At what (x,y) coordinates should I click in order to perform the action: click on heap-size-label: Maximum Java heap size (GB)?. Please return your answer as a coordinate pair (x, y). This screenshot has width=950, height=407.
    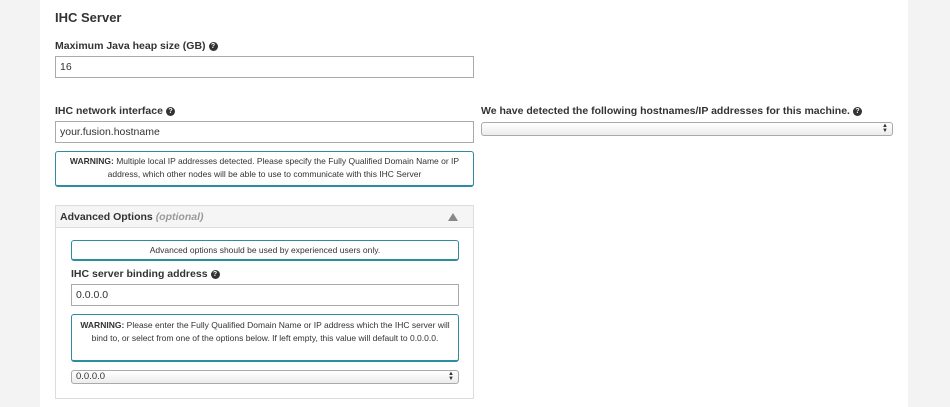
    Looking at the image, I should click on (136, 46).